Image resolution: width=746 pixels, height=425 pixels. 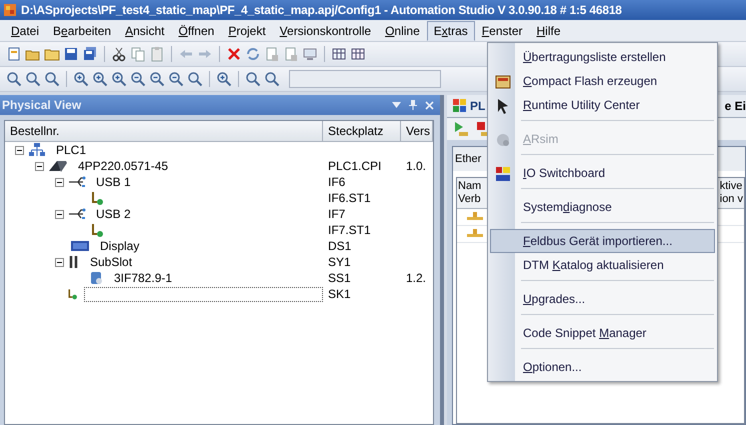 I want to click on tab: PL, so click(x=478, y=106).